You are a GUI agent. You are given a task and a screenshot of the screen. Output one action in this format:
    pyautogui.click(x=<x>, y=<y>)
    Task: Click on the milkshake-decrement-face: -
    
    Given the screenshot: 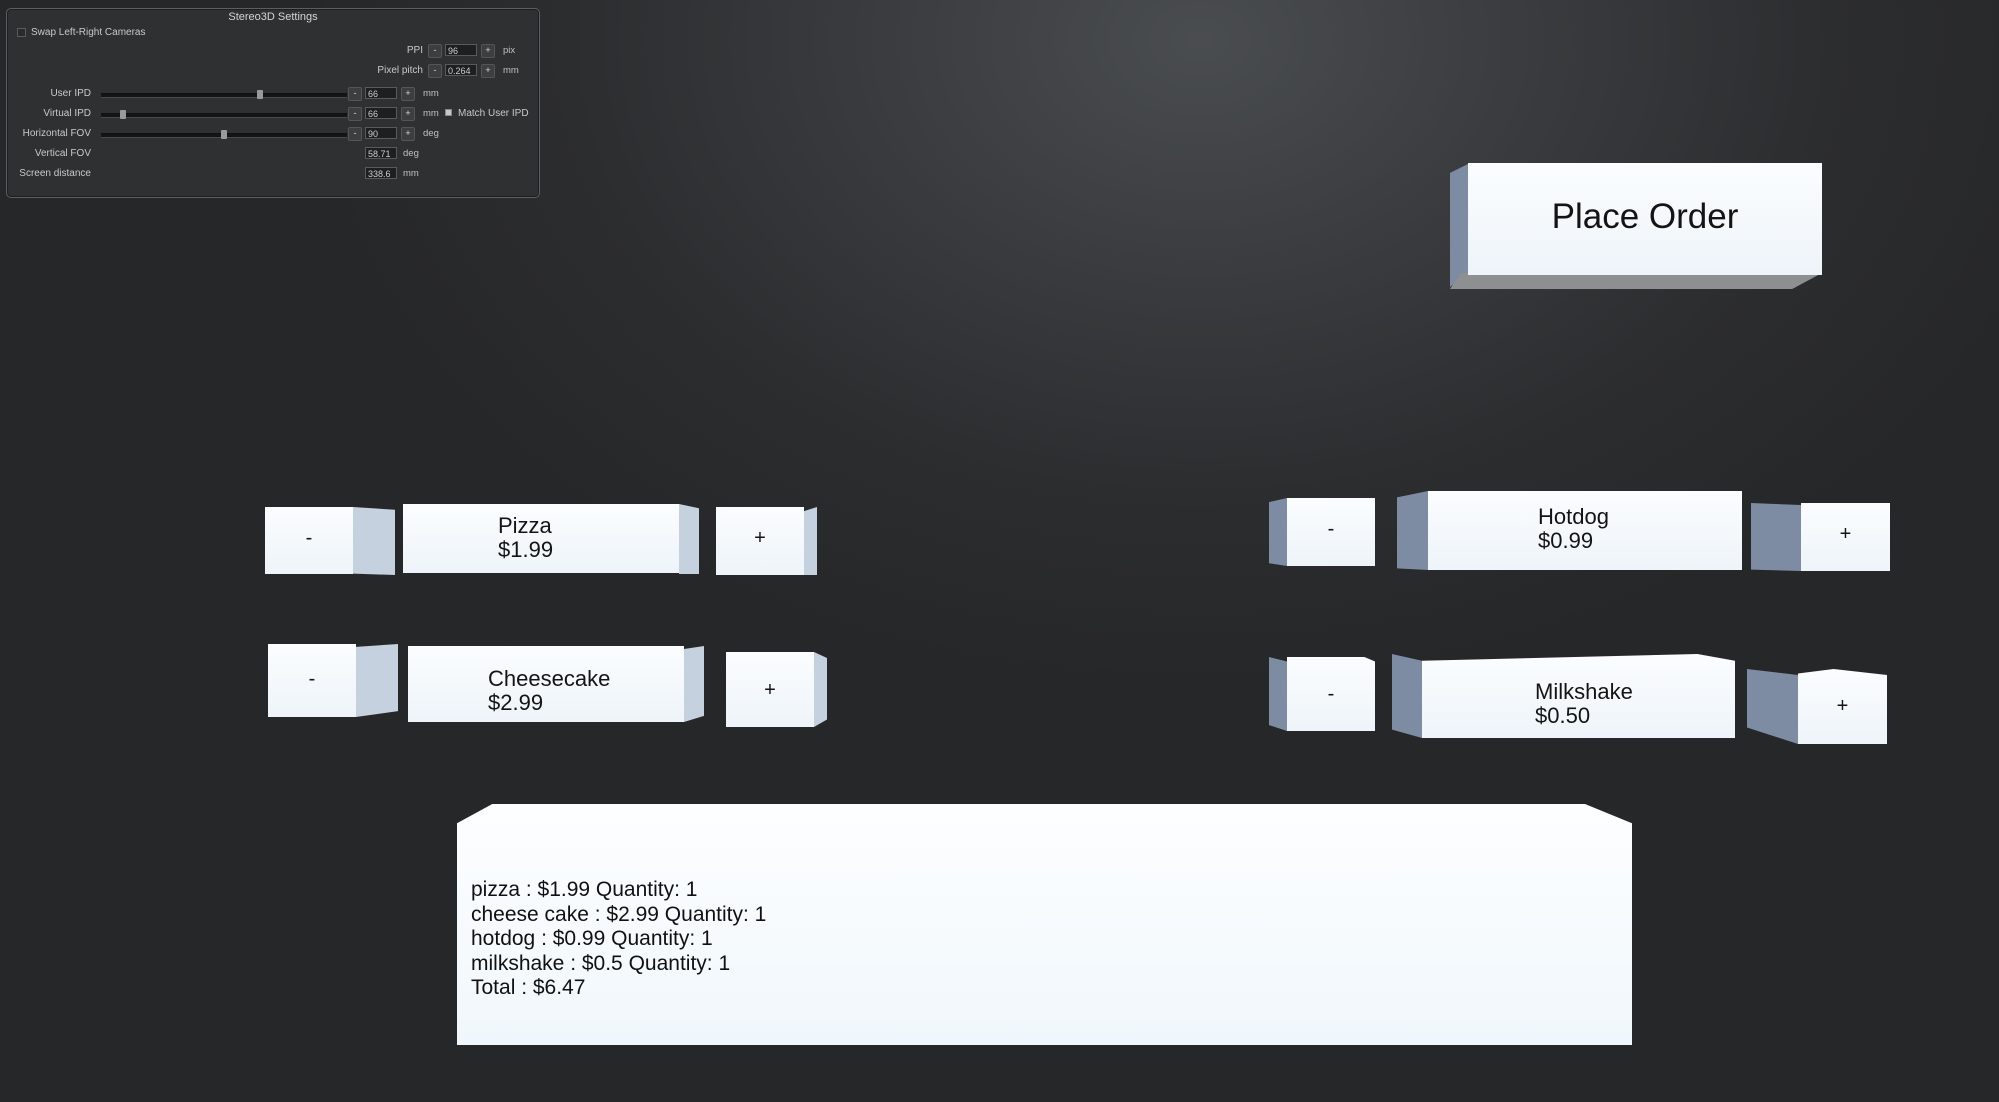 What is the action you would take?
    pyautogui.click(x=1331, y=694)
    